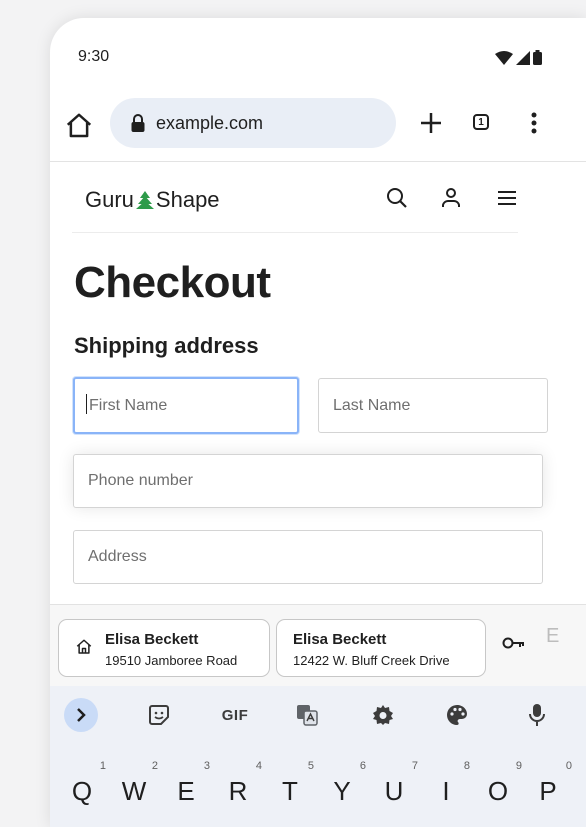  What do you see at coordinates (371, 660) in the screenshot?
I see `suggestion-address: 12422 W. Bluff Creek Drive` at bounding box center [371, 660].